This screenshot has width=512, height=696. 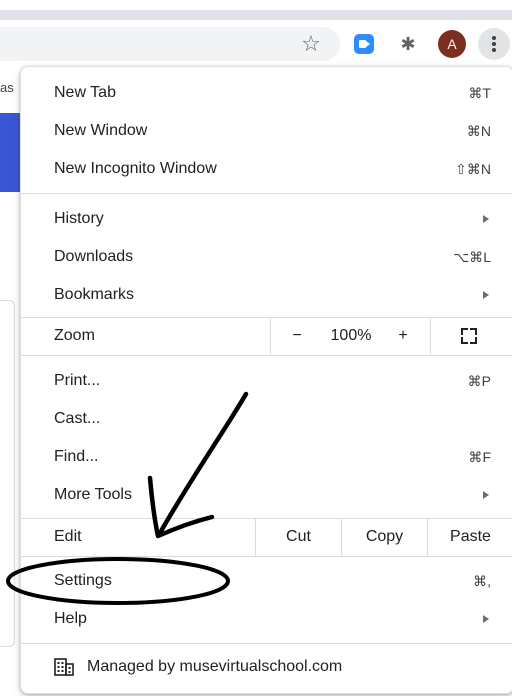 I want to click on building-icon, so click(x=64, y=667).